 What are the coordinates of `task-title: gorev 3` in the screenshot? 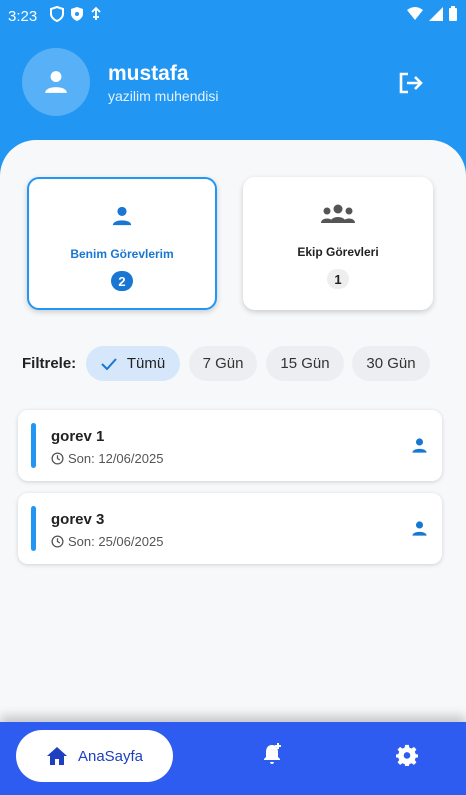 It's located at (78, 519).